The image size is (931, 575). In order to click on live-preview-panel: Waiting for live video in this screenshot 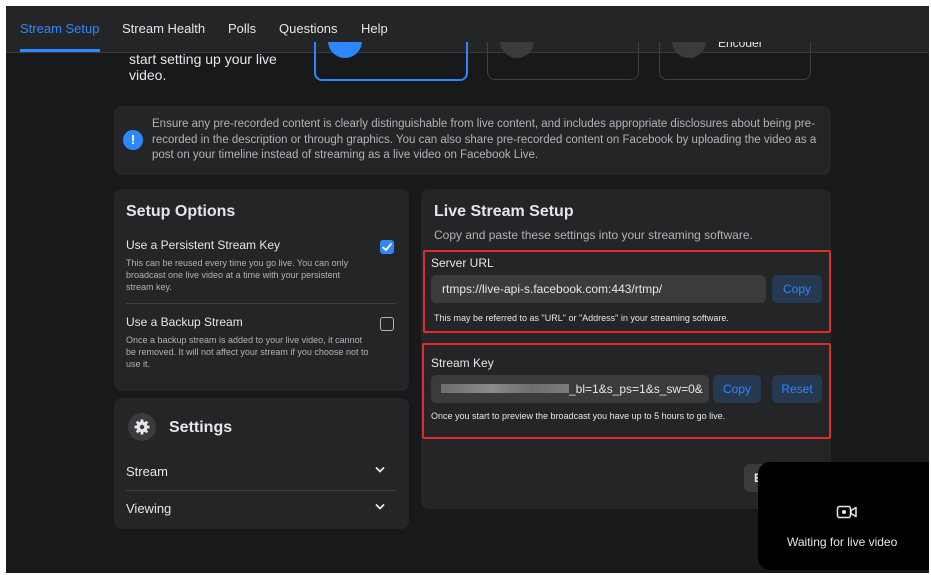, I will do `click(843, 516)`.